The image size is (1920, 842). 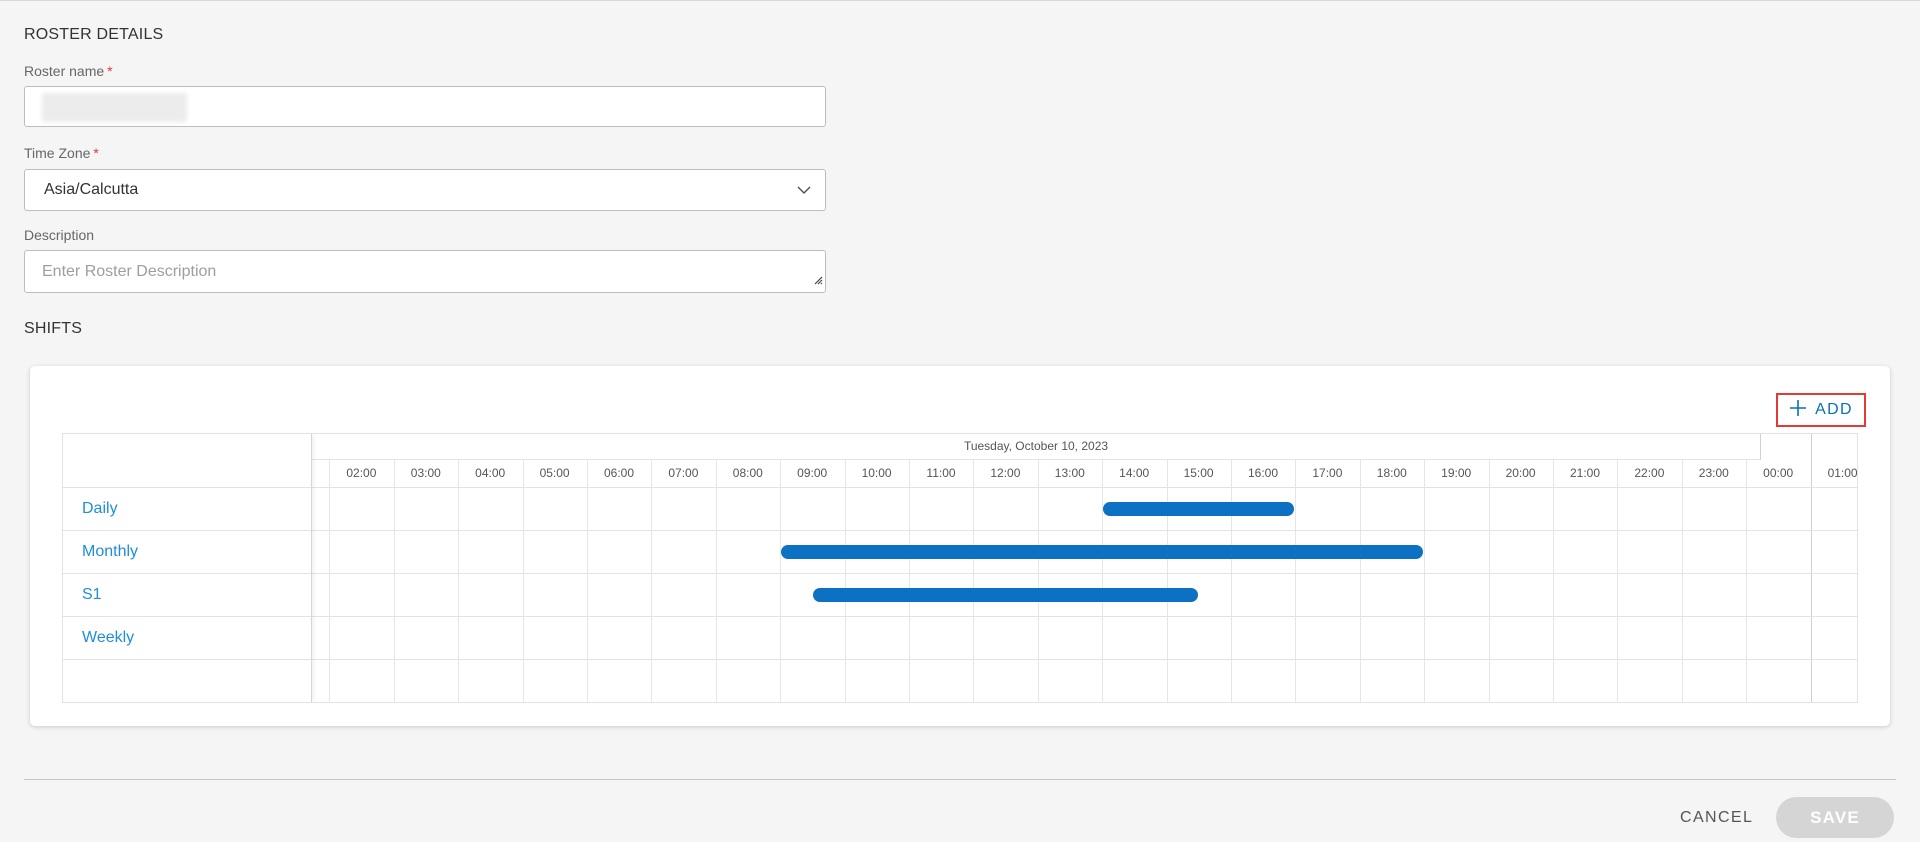 I want to click on hour-label: 04:00, so click(x=490, y=473).